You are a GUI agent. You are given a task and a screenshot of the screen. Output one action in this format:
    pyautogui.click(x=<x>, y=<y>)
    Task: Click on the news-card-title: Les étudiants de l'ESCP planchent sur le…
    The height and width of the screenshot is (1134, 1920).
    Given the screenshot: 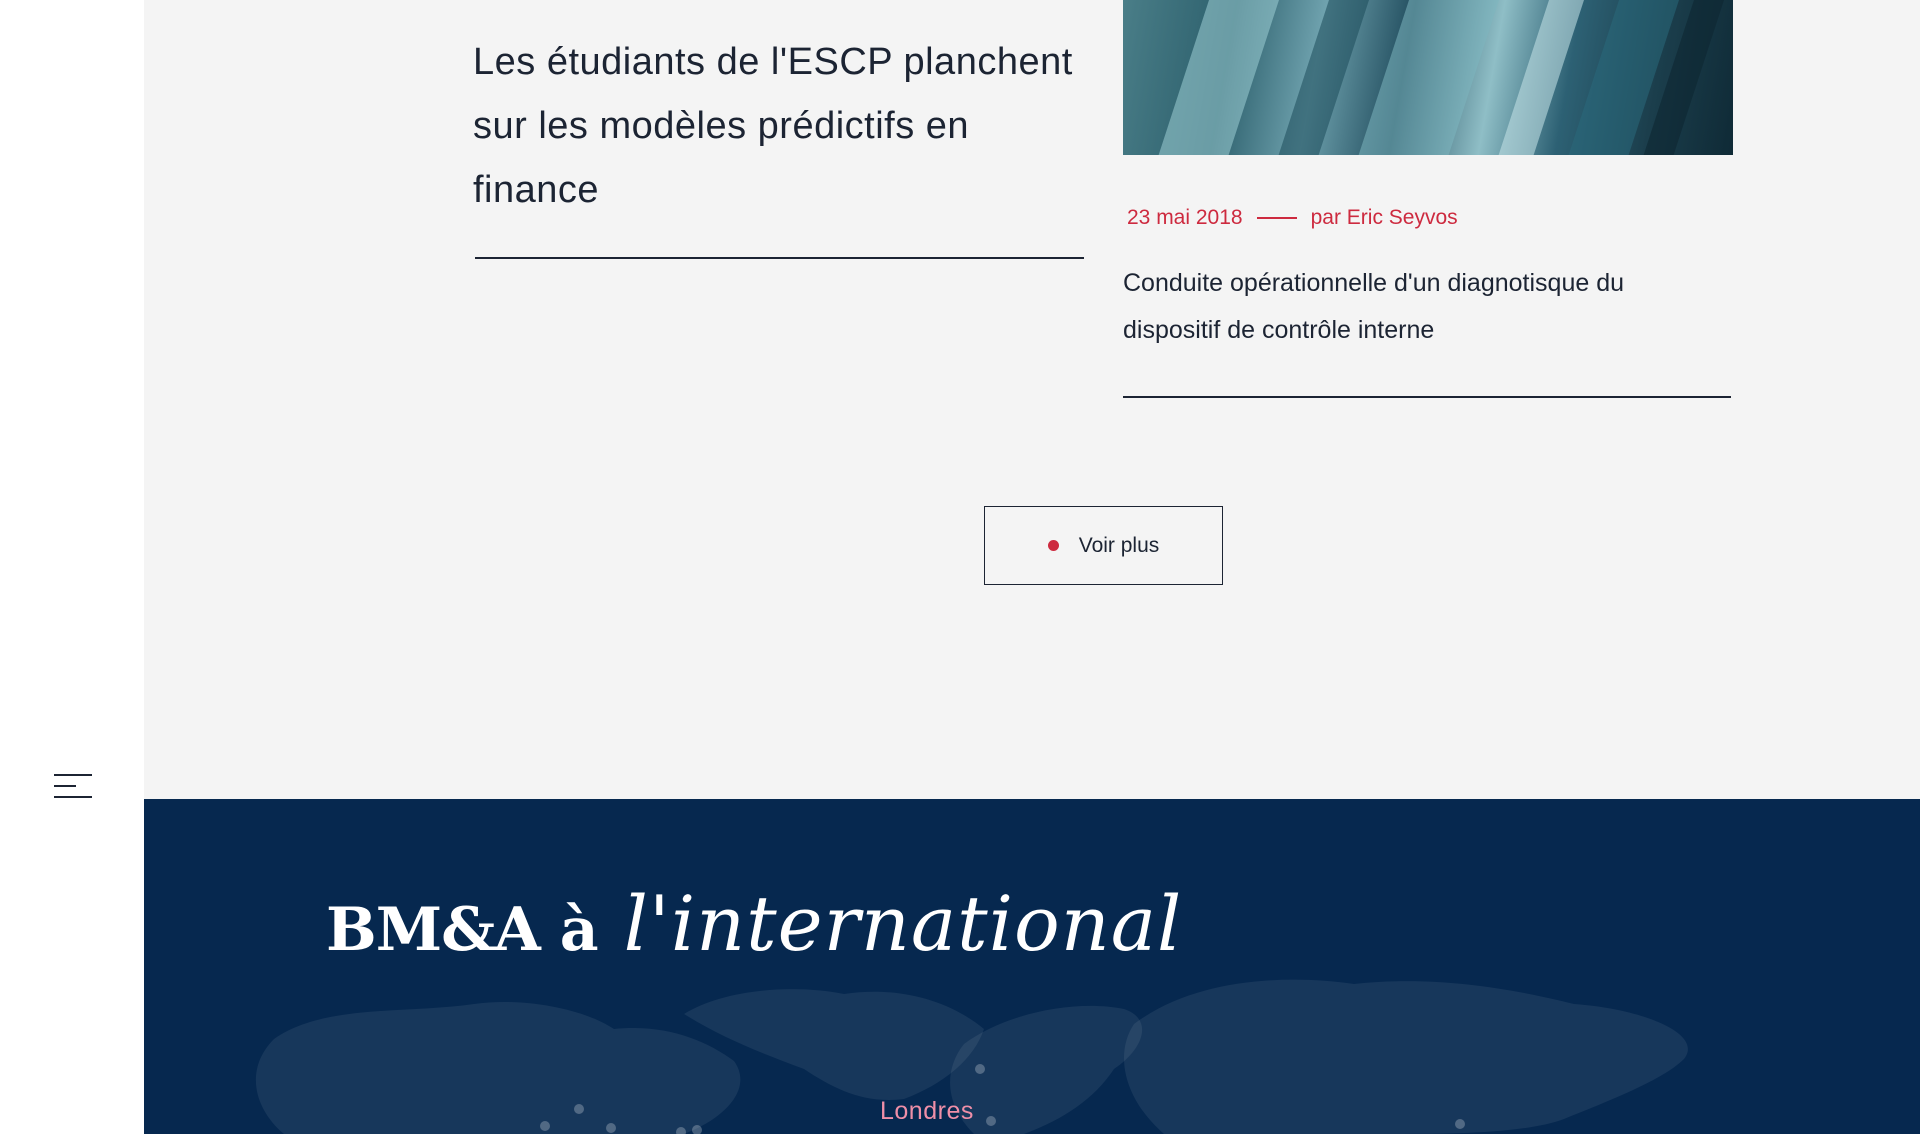 What is the action you would take?
    pyautogui.click(x=779, y=126)
    